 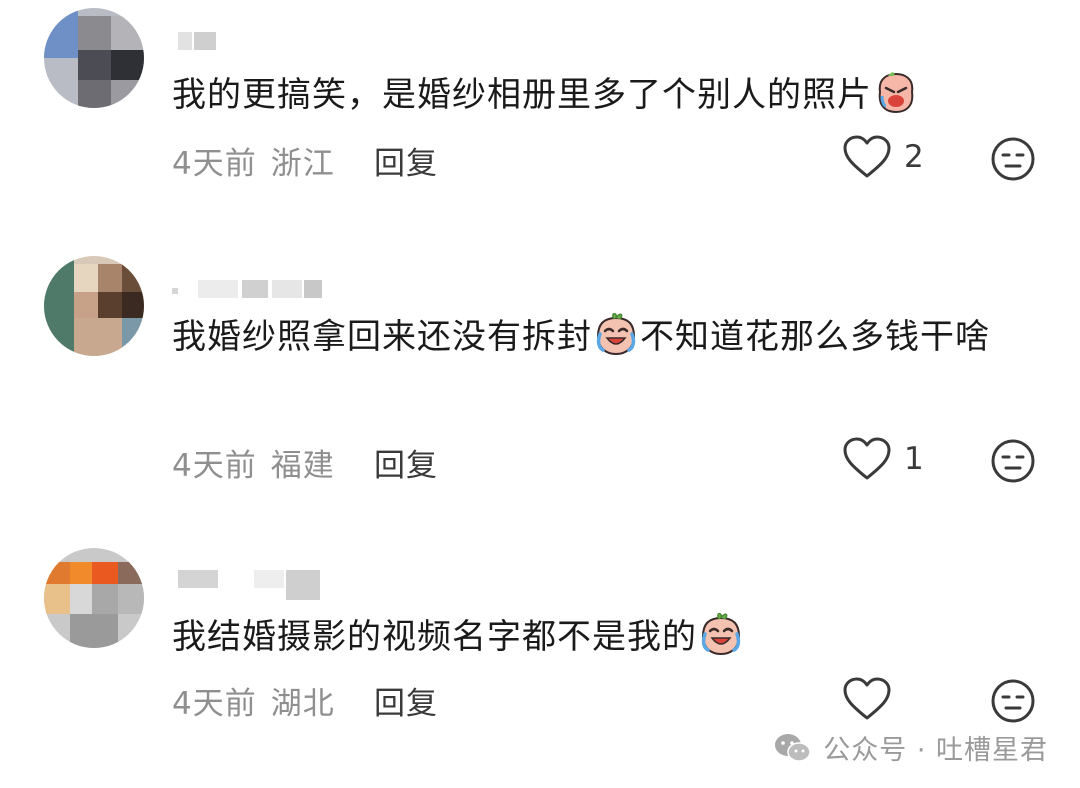 I want to click on like-button: 2, so click(x=883, y=157).